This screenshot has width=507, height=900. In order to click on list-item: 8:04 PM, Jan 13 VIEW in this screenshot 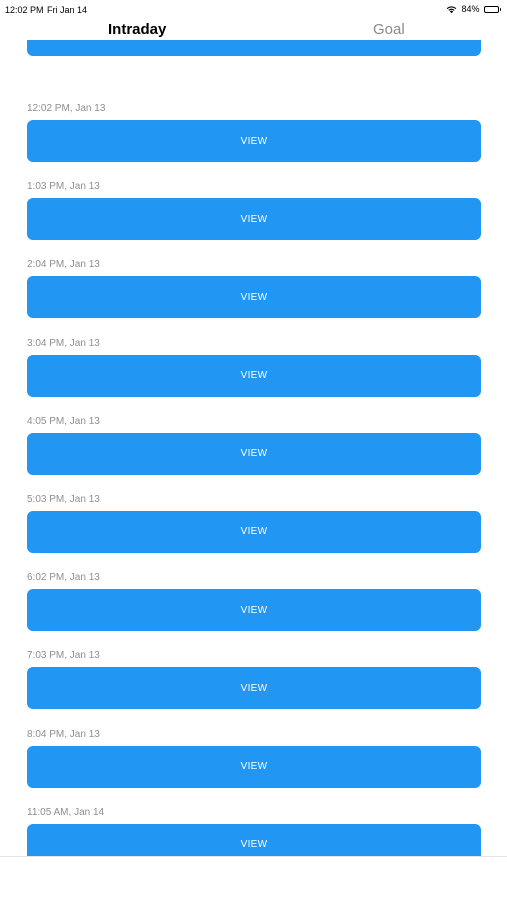, I will do `click(253, 741)`.